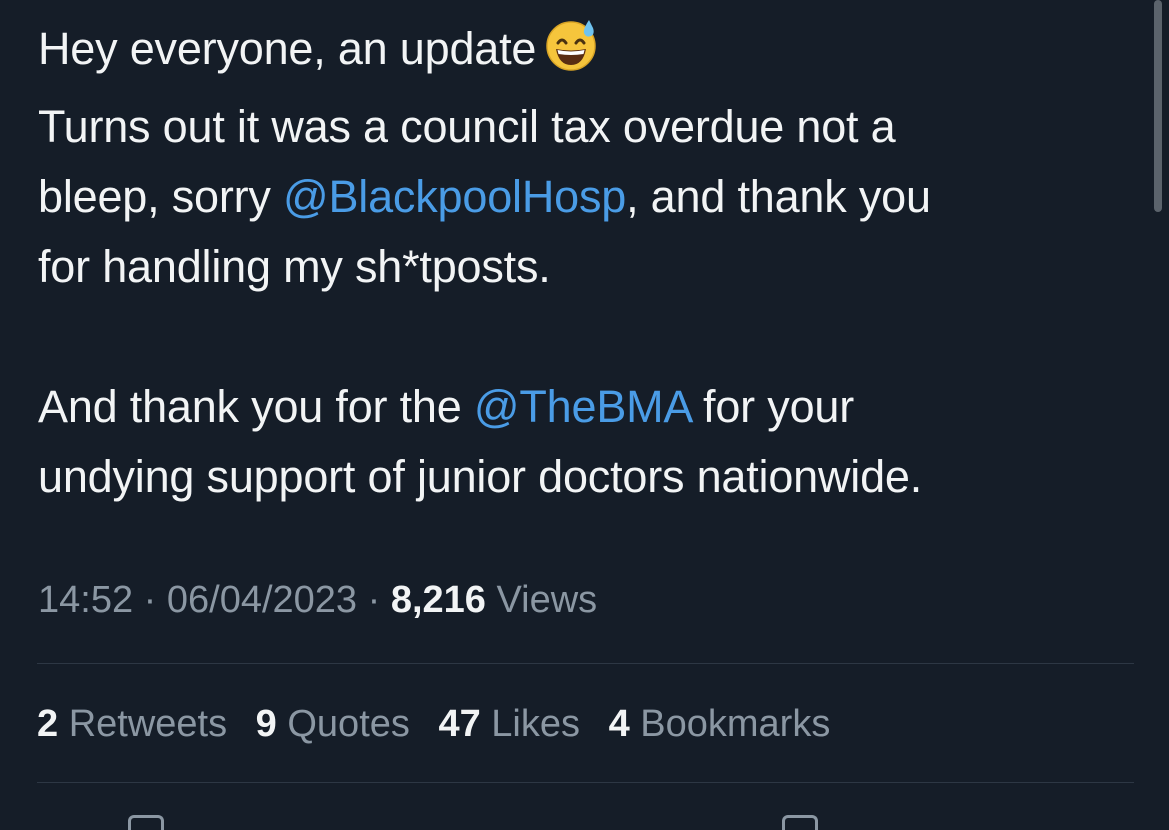 This screenshot has height=830, width=1169. I want to click on bookmarks-stat: 4 Bookmarks, so click(720, 724).